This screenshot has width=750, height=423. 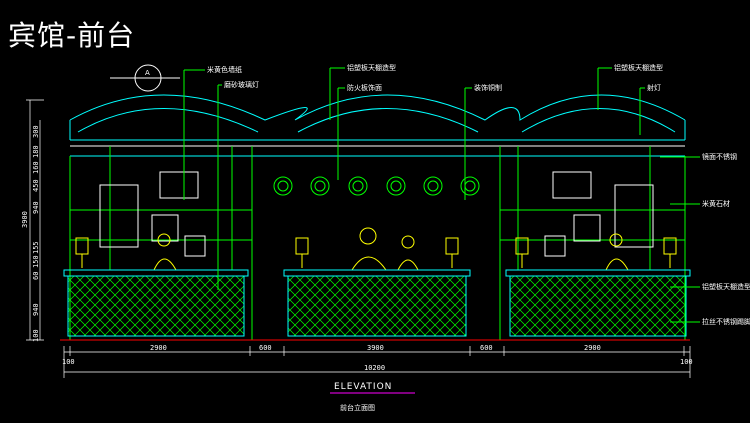 I want to click on right-callout-labels: 镜面不锈钢 米黄石材 铝塑板天棚造型 拉丝不锈钢踢脚, so click(x=726, y=239).